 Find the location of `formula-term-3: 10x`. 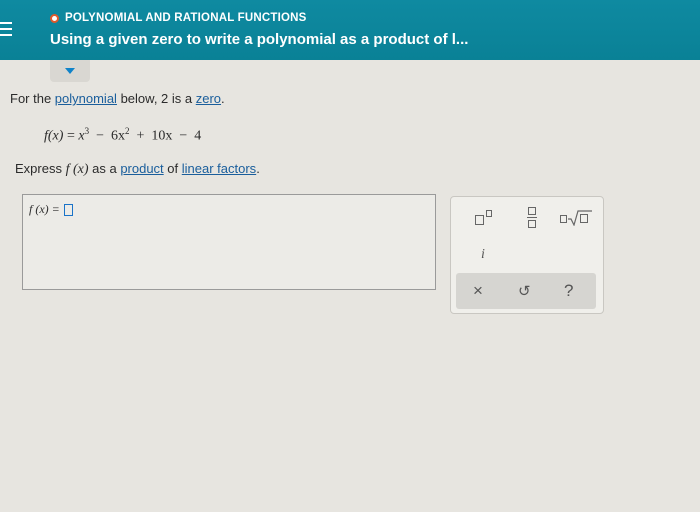

formula-term-3: 10x is located at coordinates (162, 136).